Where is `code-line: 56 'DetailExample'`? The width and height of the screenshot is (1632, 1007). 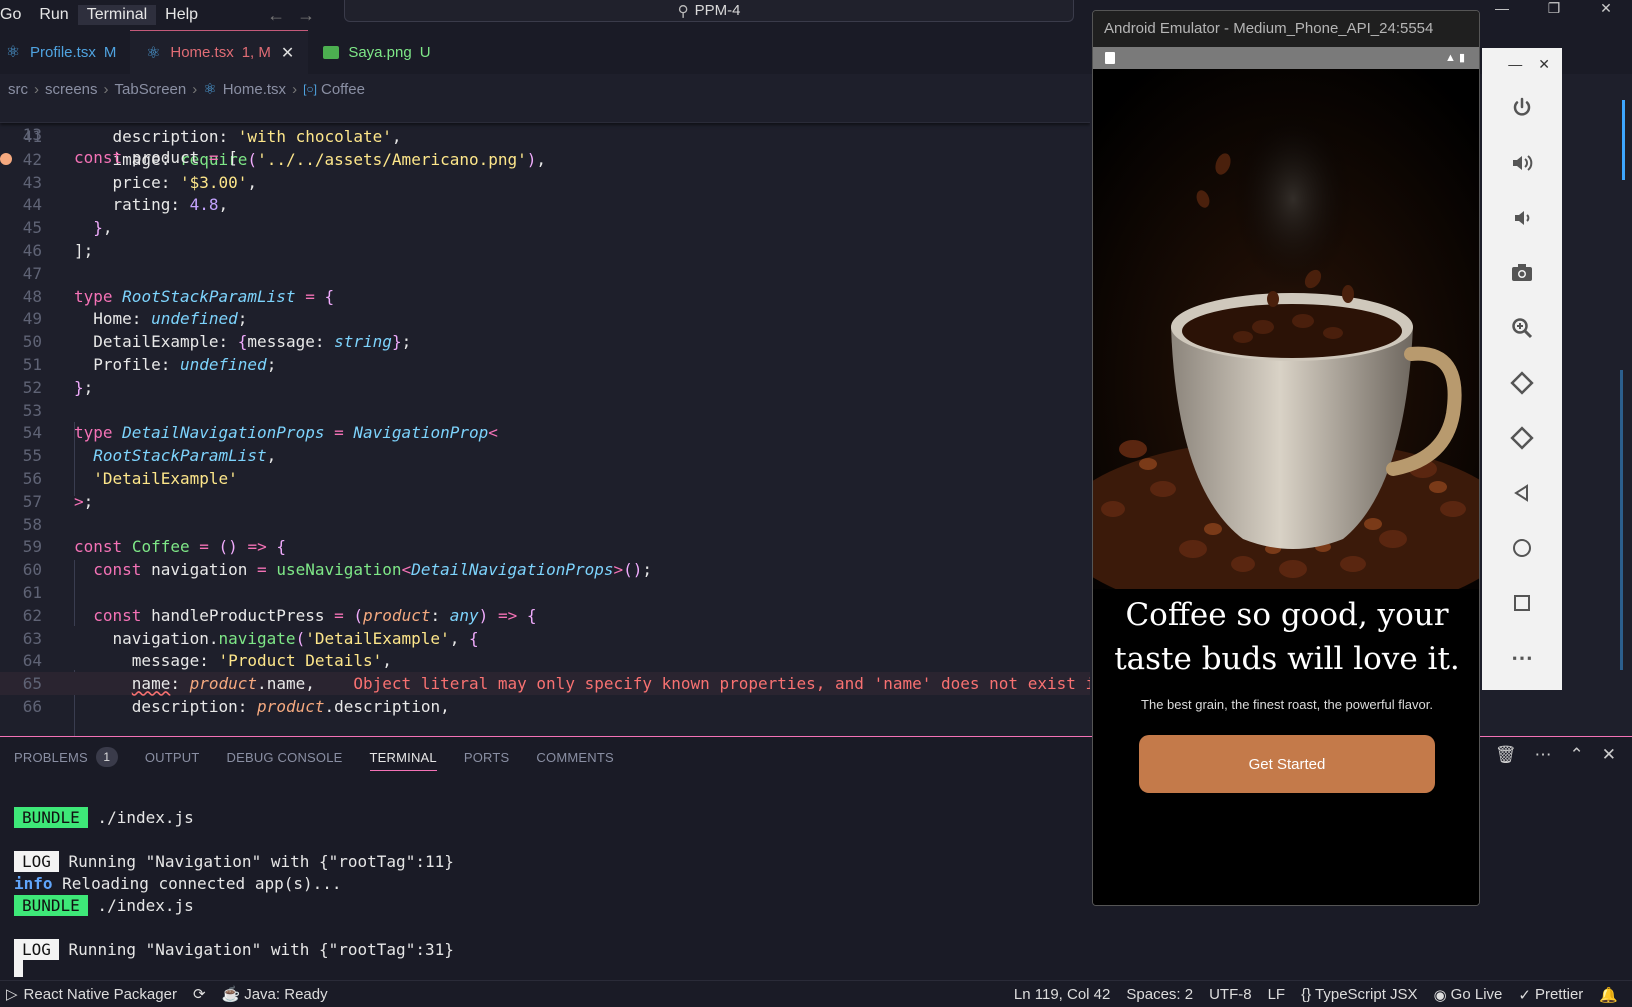 code-line: 56 'DetailExample' is located at coordinates (545, 478).